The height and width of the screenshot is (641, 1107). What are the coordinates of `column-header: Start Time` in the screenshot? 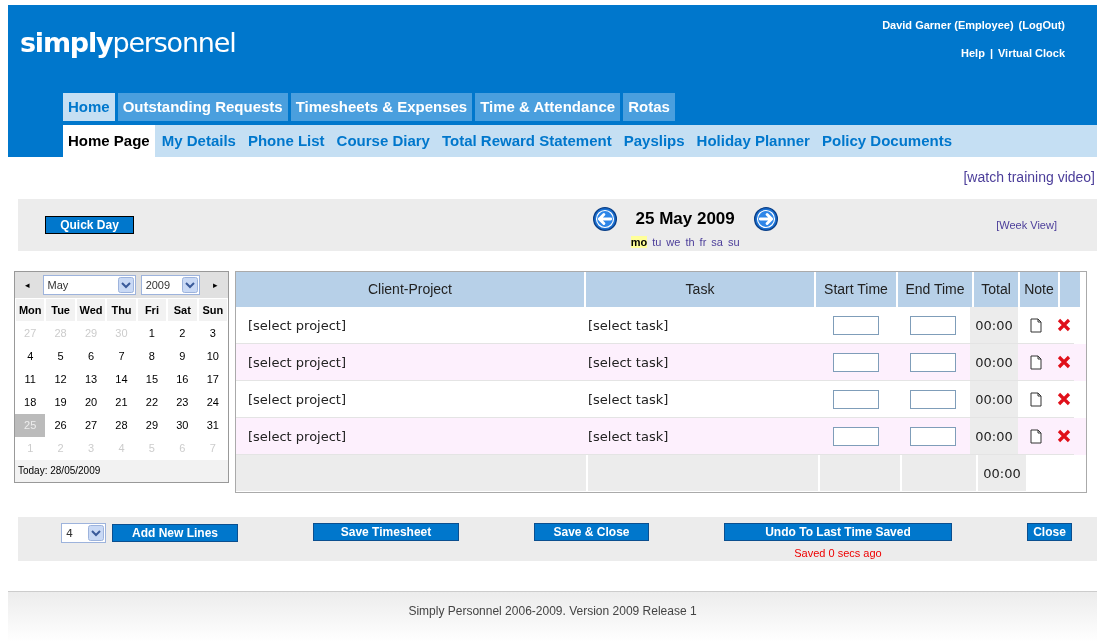 It's located at (857, 289).